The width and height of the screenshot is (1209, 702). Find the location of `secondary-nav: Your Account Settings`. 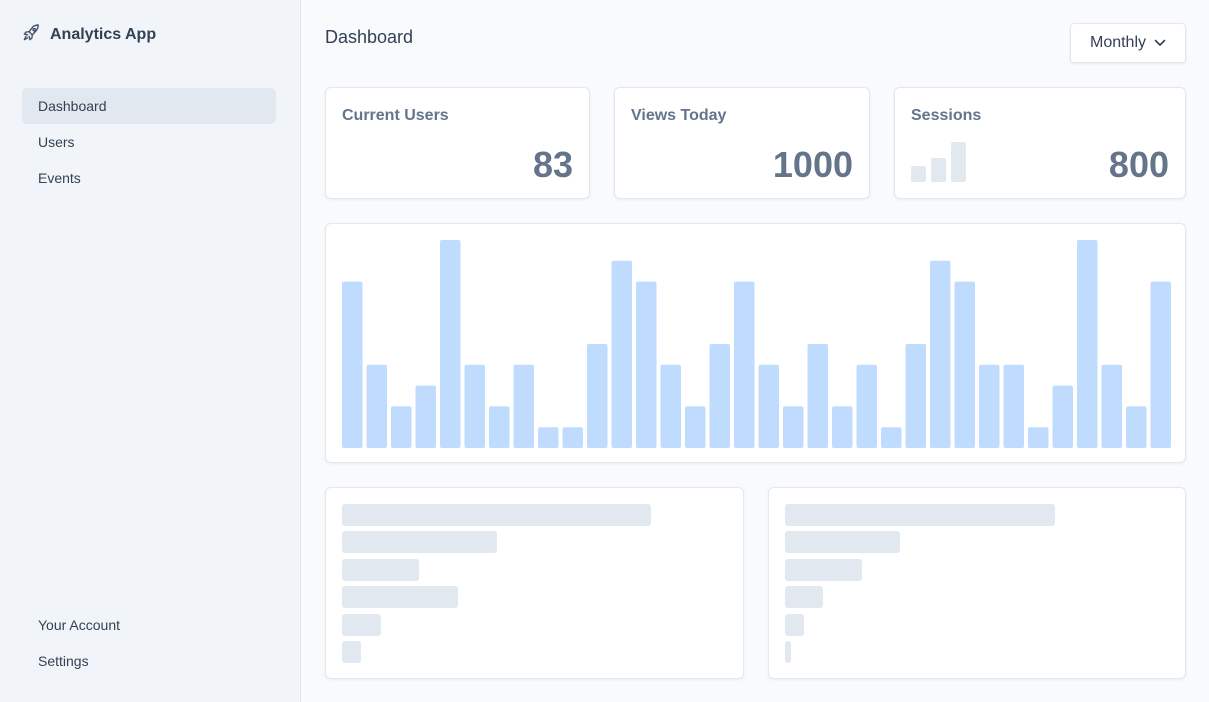

secondary-nav: Your Account Settings is located at coordinates (149, 643).